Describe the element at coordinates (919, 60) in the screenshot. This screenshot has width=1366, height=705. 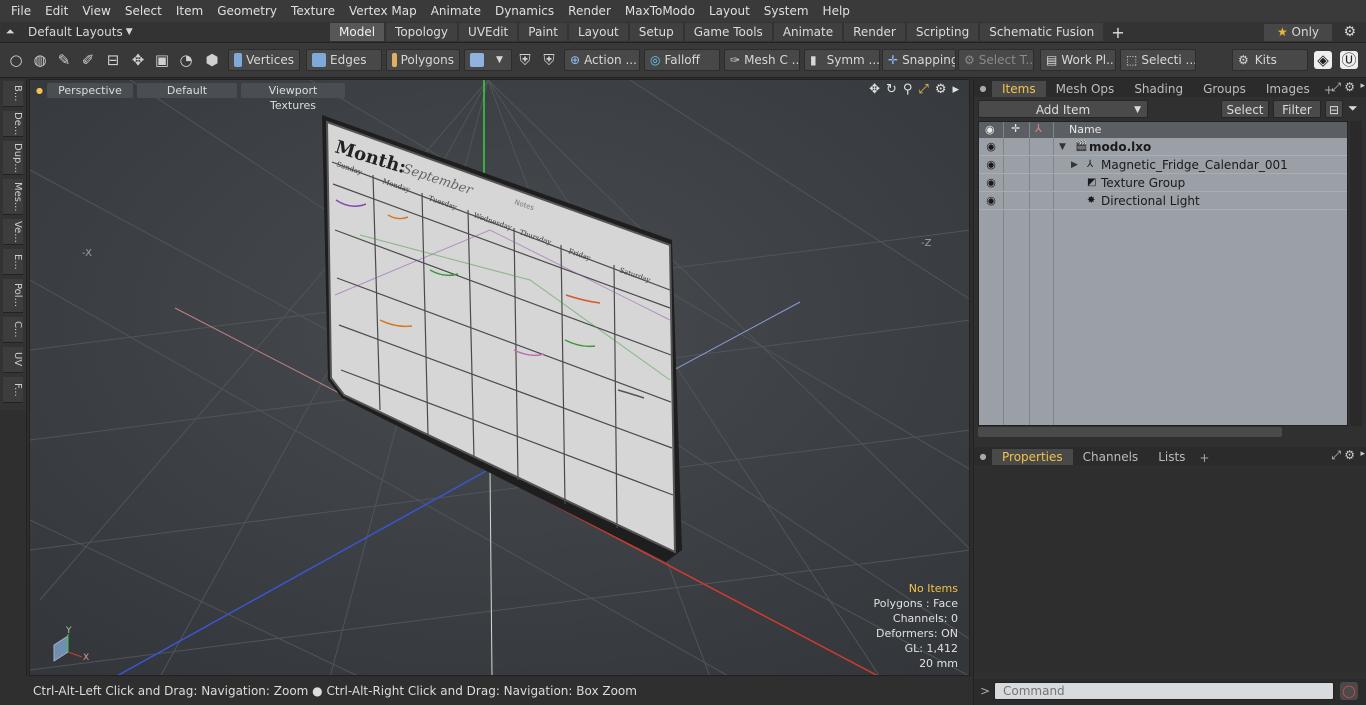
I see `snapping-button: ✛ Snapping` at that location.